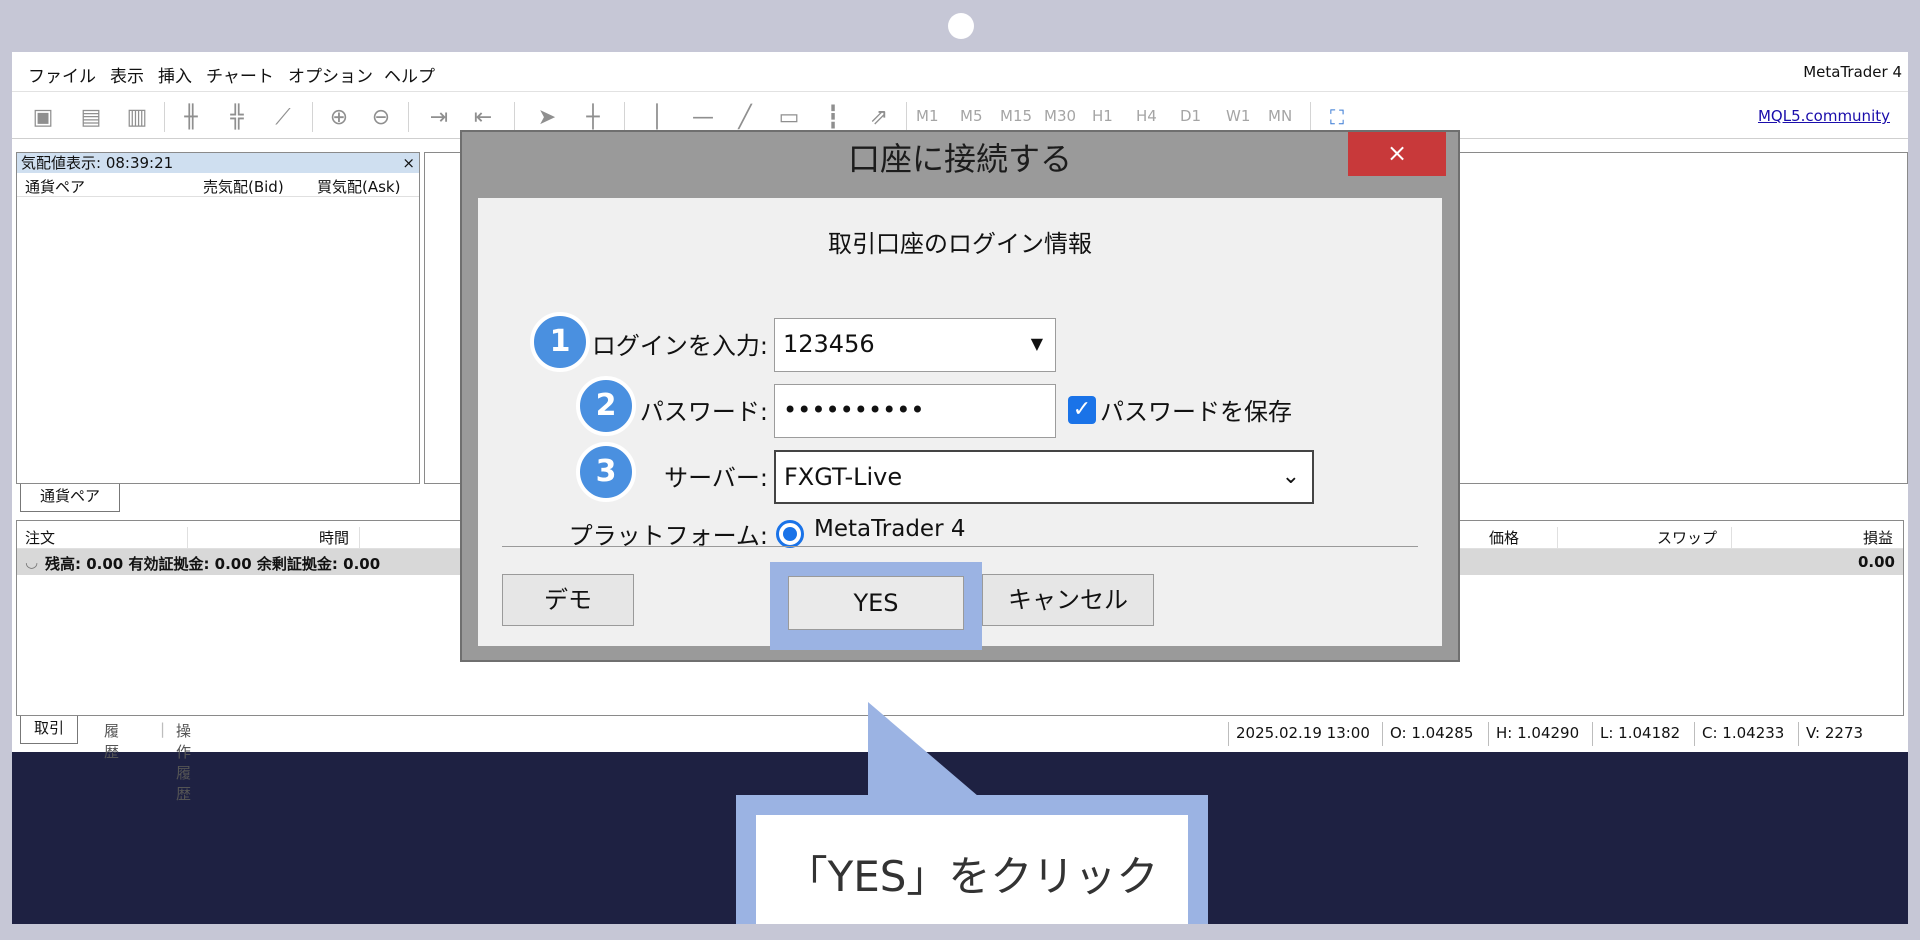  I want to click on server-select: FXGT-Live ⌄, so click(1044, 477).